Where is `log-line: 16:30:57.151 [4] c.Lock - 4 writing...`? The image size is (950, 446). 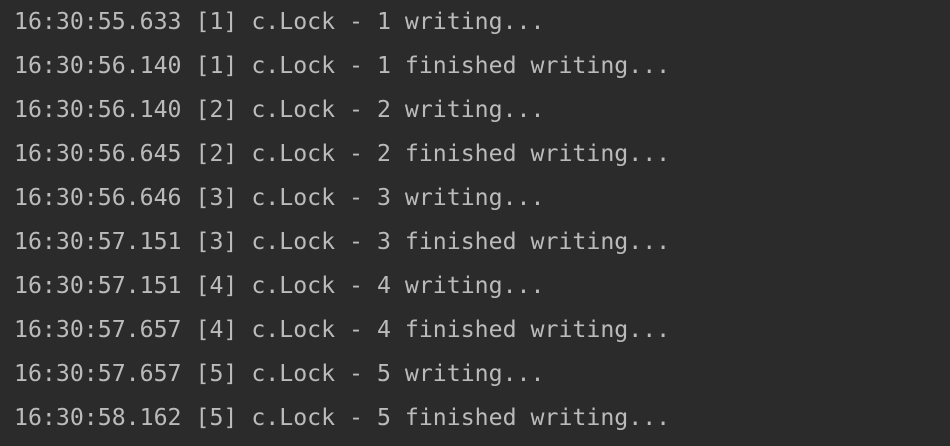
log-line: 16:30:57.151 [4] c.Lock - 4 writing... is located at coordinates (279, 285).